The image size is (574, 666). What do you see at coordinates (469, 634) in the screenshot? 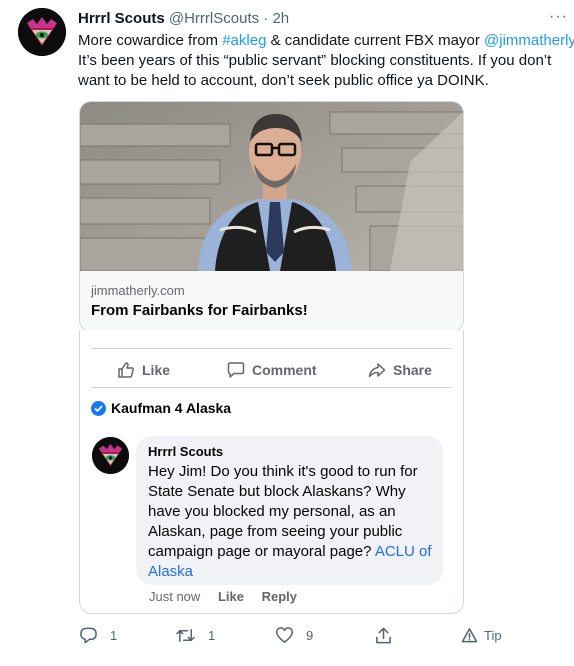
I see `tip-icon` at bounding box center [469, 634].